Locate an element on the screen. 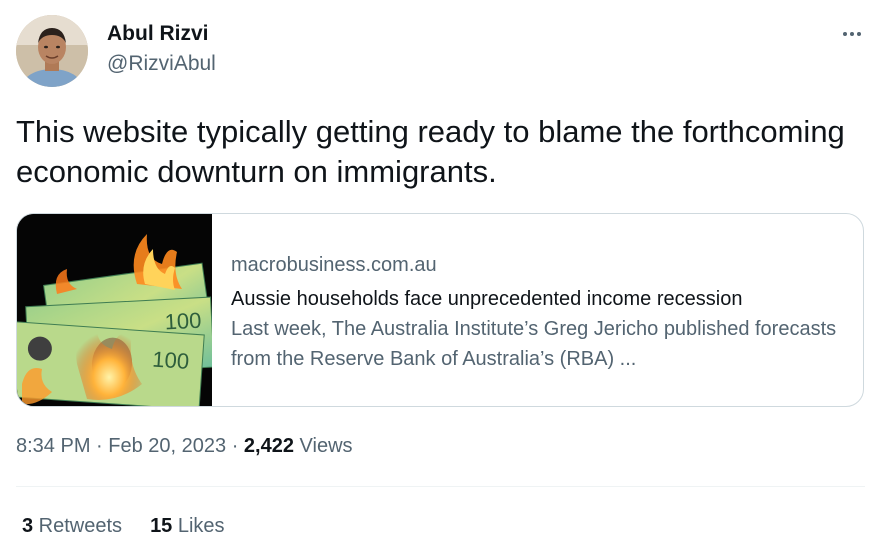 Image resolution: width=881 pixels, height=554 pixels. author-name: Abul Rizvi is located at coordinates (158, 34).